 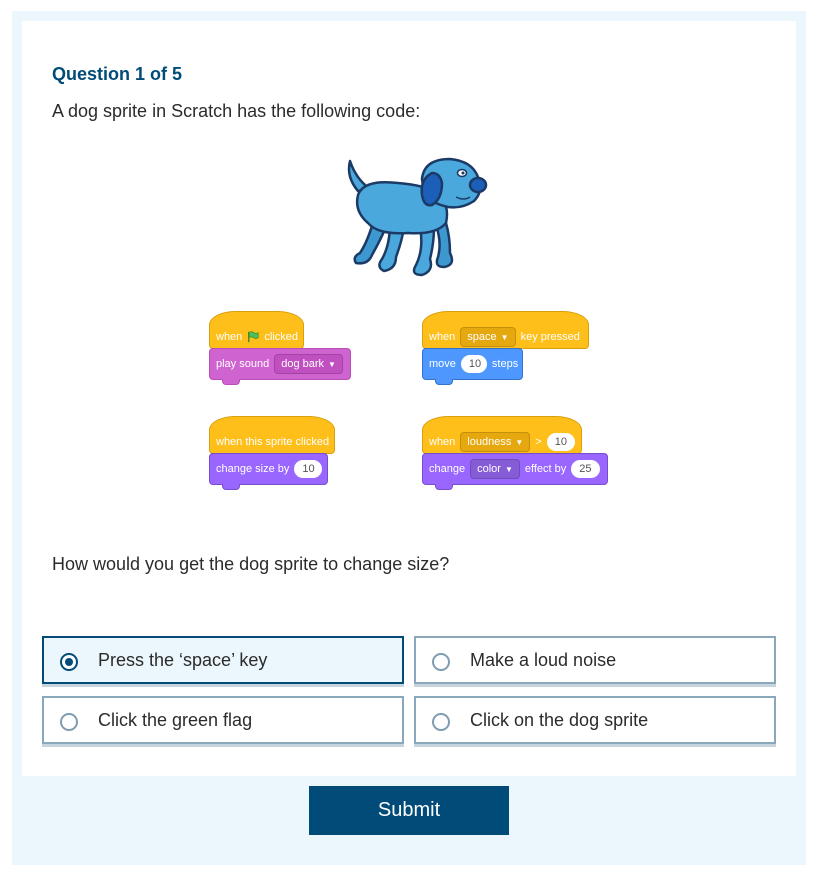 I want to click on sound-name: dog bark, so click(x=303, y=364).